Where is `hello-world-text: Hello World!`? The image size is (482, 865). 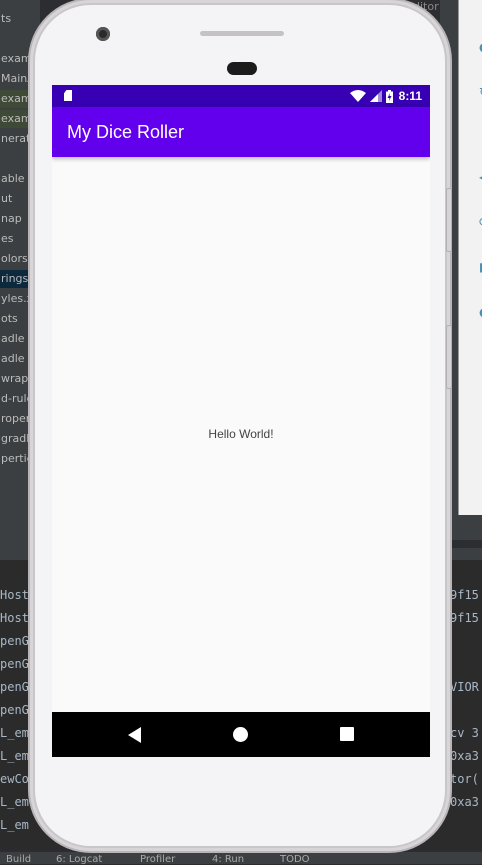 hello-world-text: Hello World! is located at coordinates (241, 434).